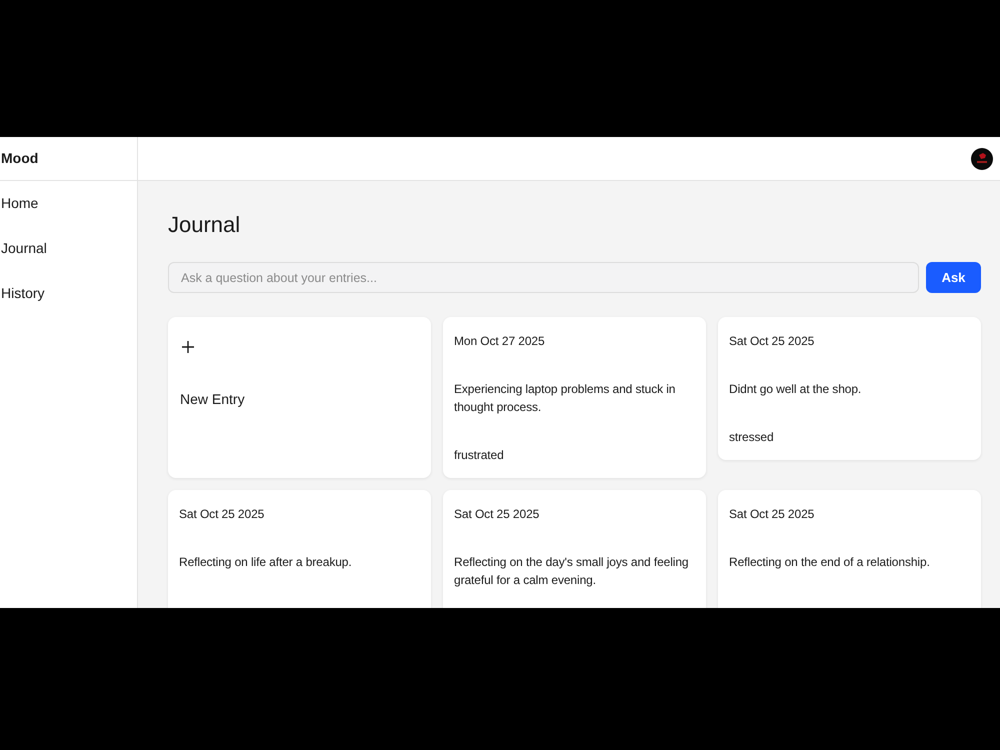 The width and height of the screenshot is (1000, 750). What do you see at coordinates (204, 225) in the screenshot?
I see `page-title: Journal` at bounding box center [204, 225].